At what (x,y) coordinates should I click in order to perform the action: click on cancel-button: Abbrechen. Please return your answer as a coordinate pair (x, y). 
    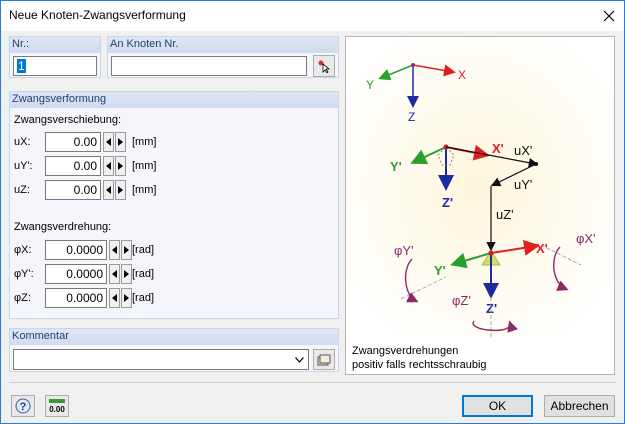
    Looking at the image, I should click on (579, 406).